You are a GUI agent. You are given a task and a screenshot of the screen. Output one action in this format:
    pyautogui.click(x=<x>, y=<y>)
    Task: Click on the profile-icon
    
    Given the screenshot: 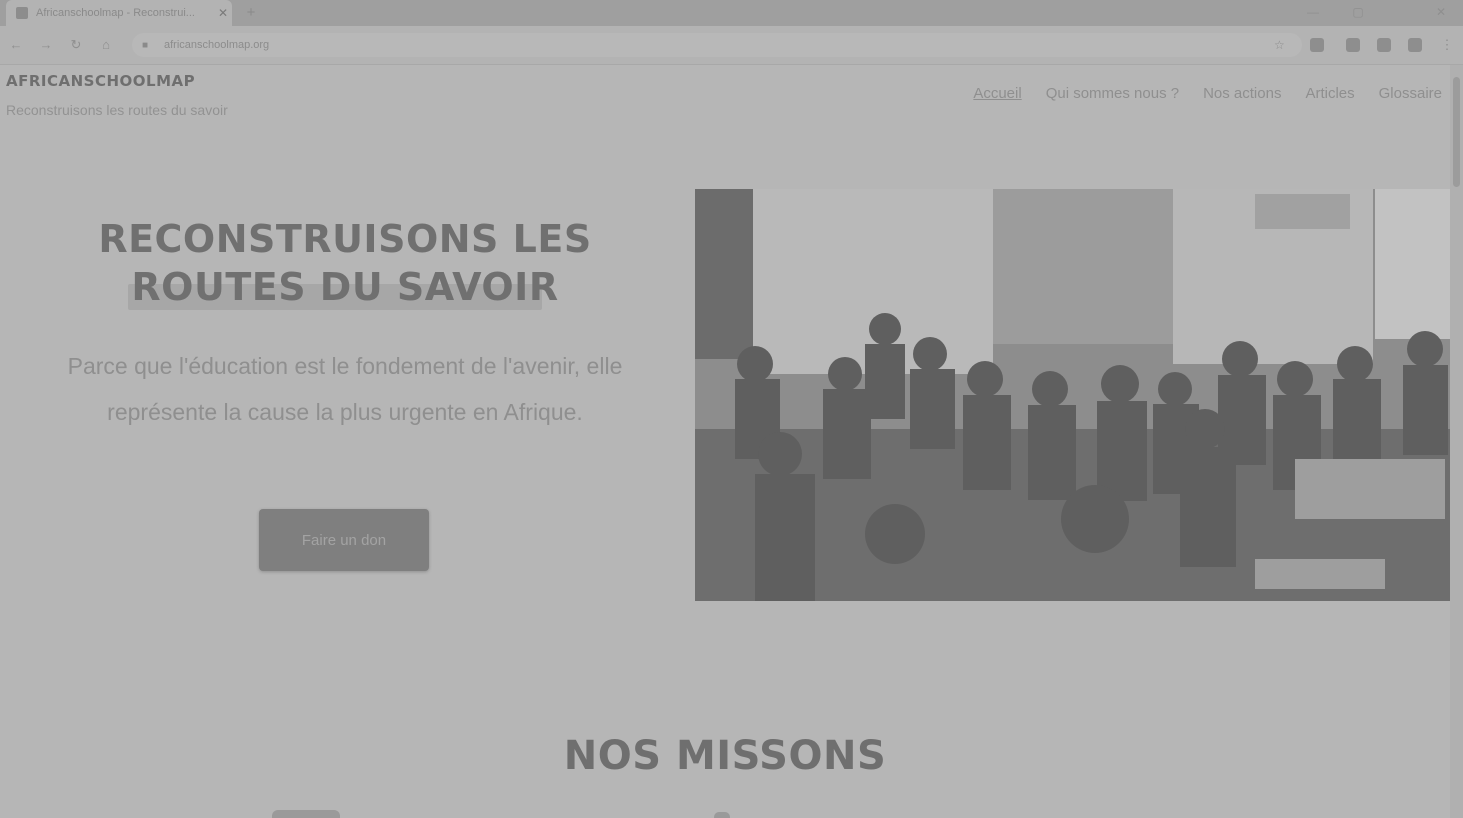 What is the action you would take?
    pyautogui.click(x=1415, y=45)
    